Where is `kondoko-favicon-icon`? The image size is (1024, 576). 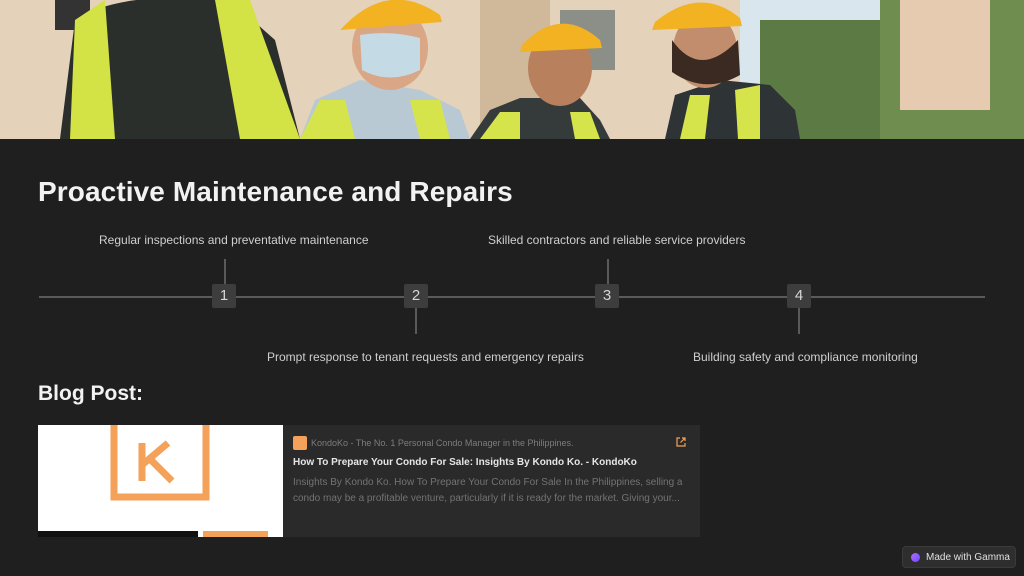
kondoko-favicon-icon is located at coordinates (300, 443).